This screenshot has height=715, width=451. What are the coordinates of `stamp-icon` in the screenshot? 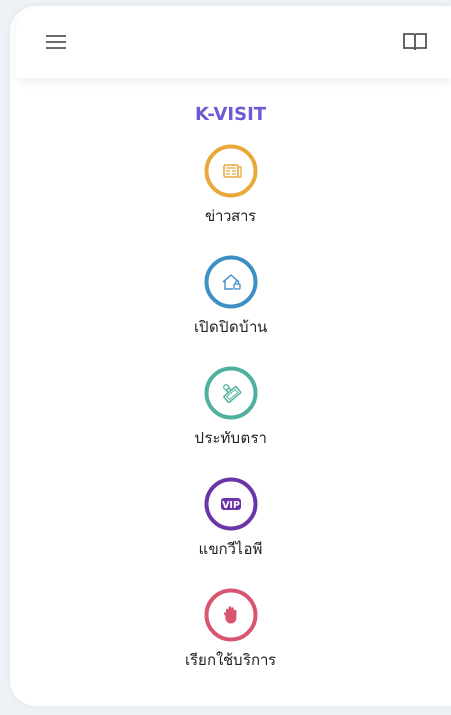 It's located at (231, 393).